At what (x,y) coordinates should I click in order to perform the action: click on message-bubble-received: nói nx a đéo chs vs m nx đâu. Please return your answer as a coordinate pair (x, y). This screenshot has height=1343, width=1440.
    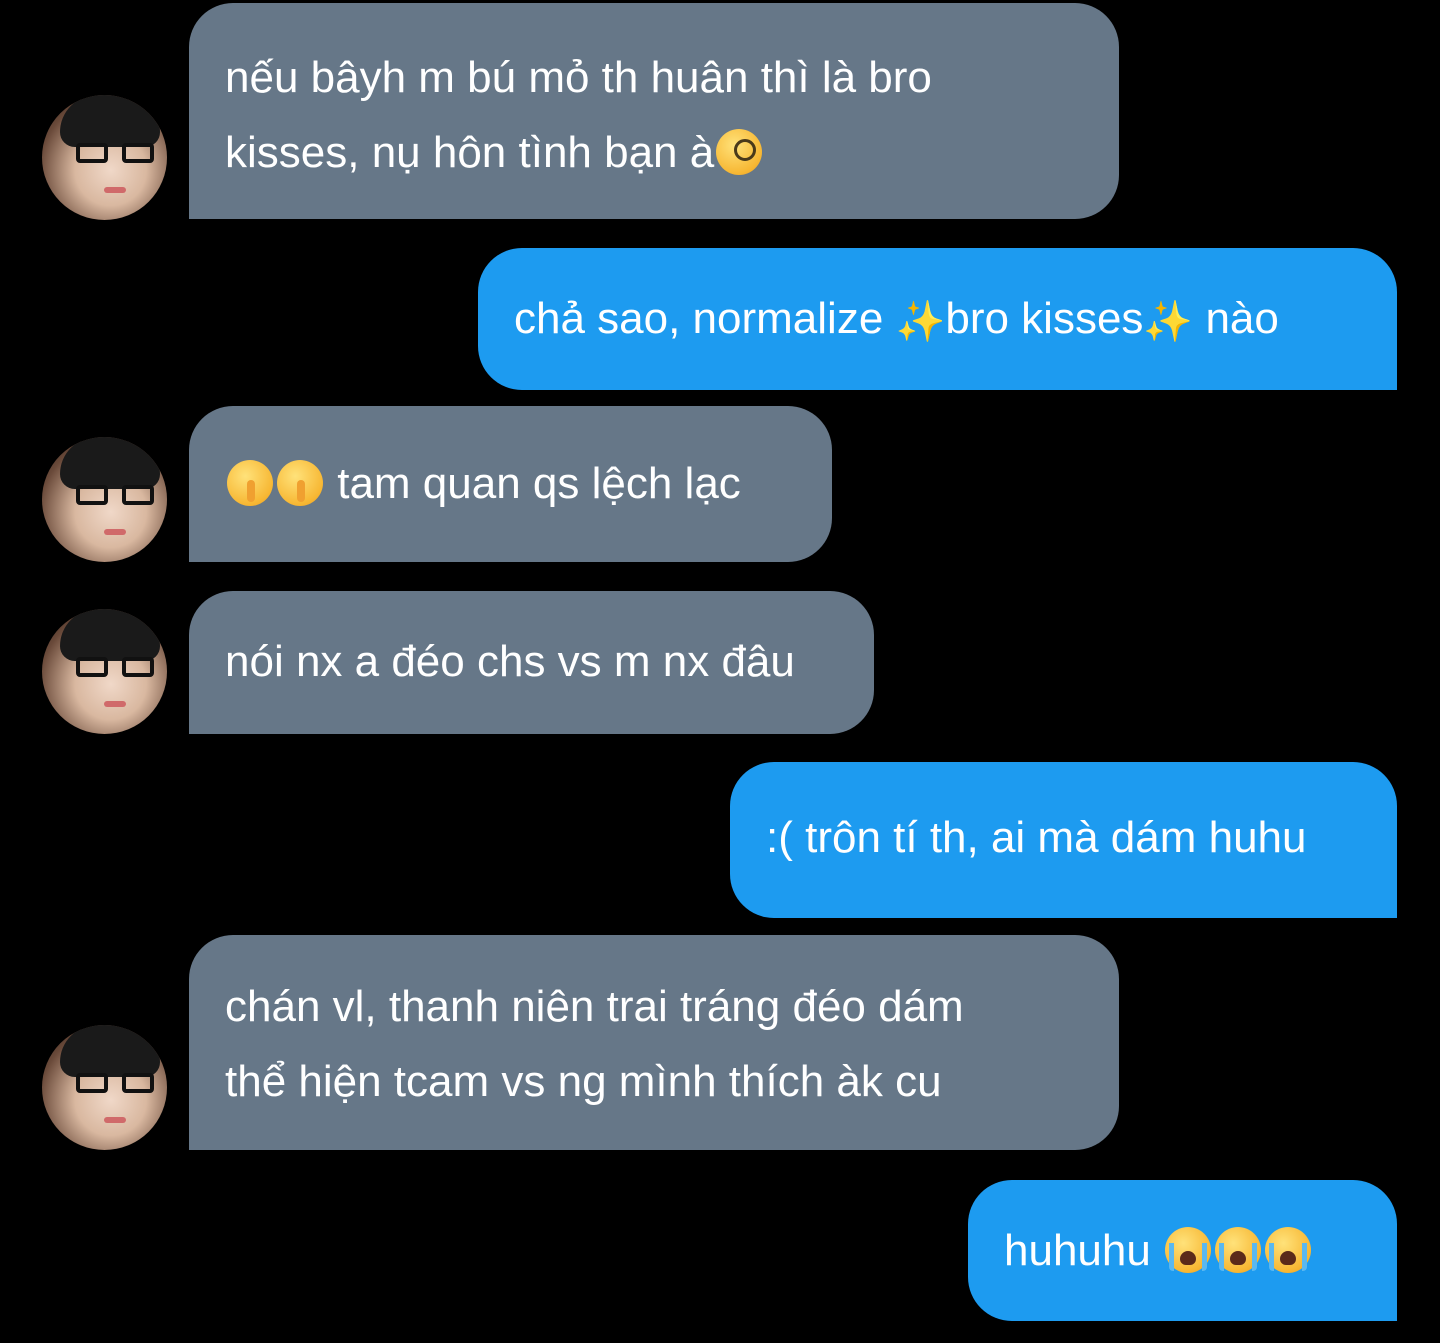
    Looking at the image, I should click on (531, 662).